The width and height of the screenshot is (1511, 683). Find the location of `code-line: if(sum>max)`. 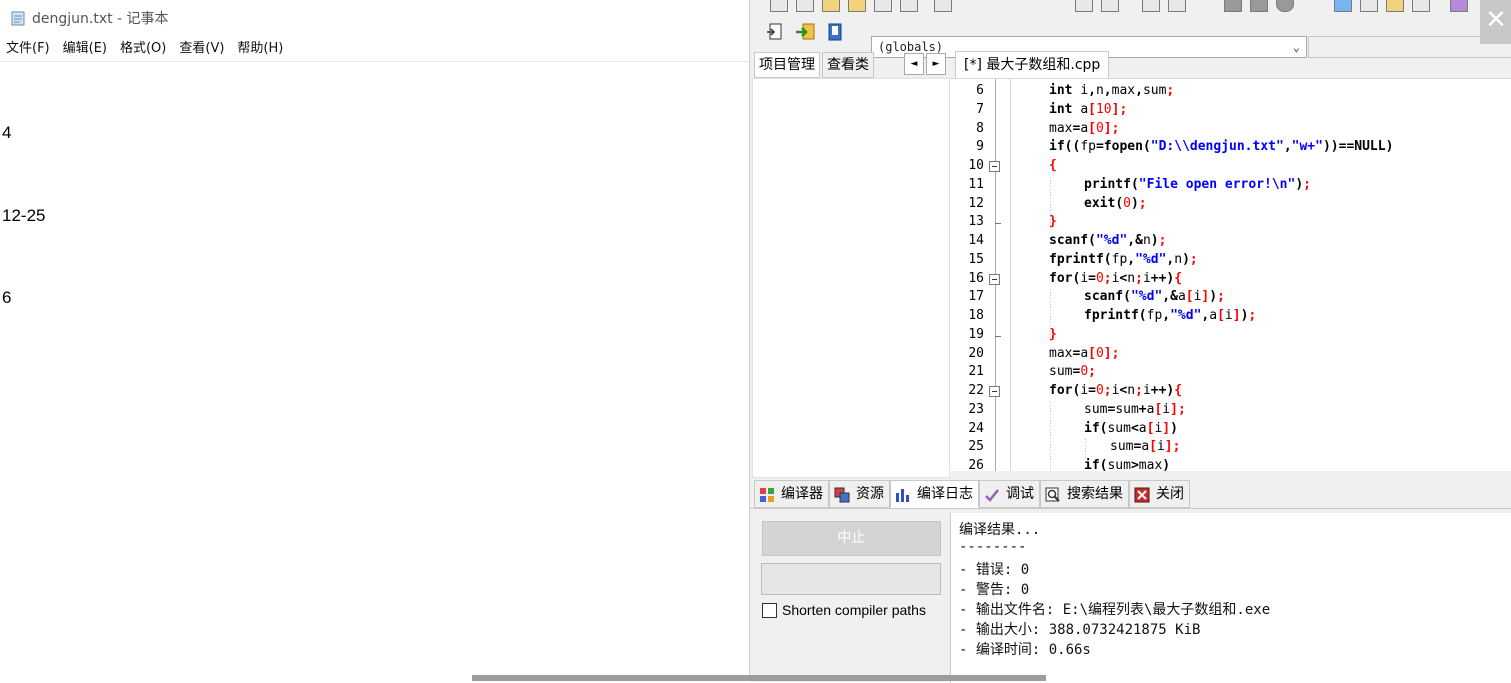

code-line: if(sum>max) is located at coordinates (1127, 464).